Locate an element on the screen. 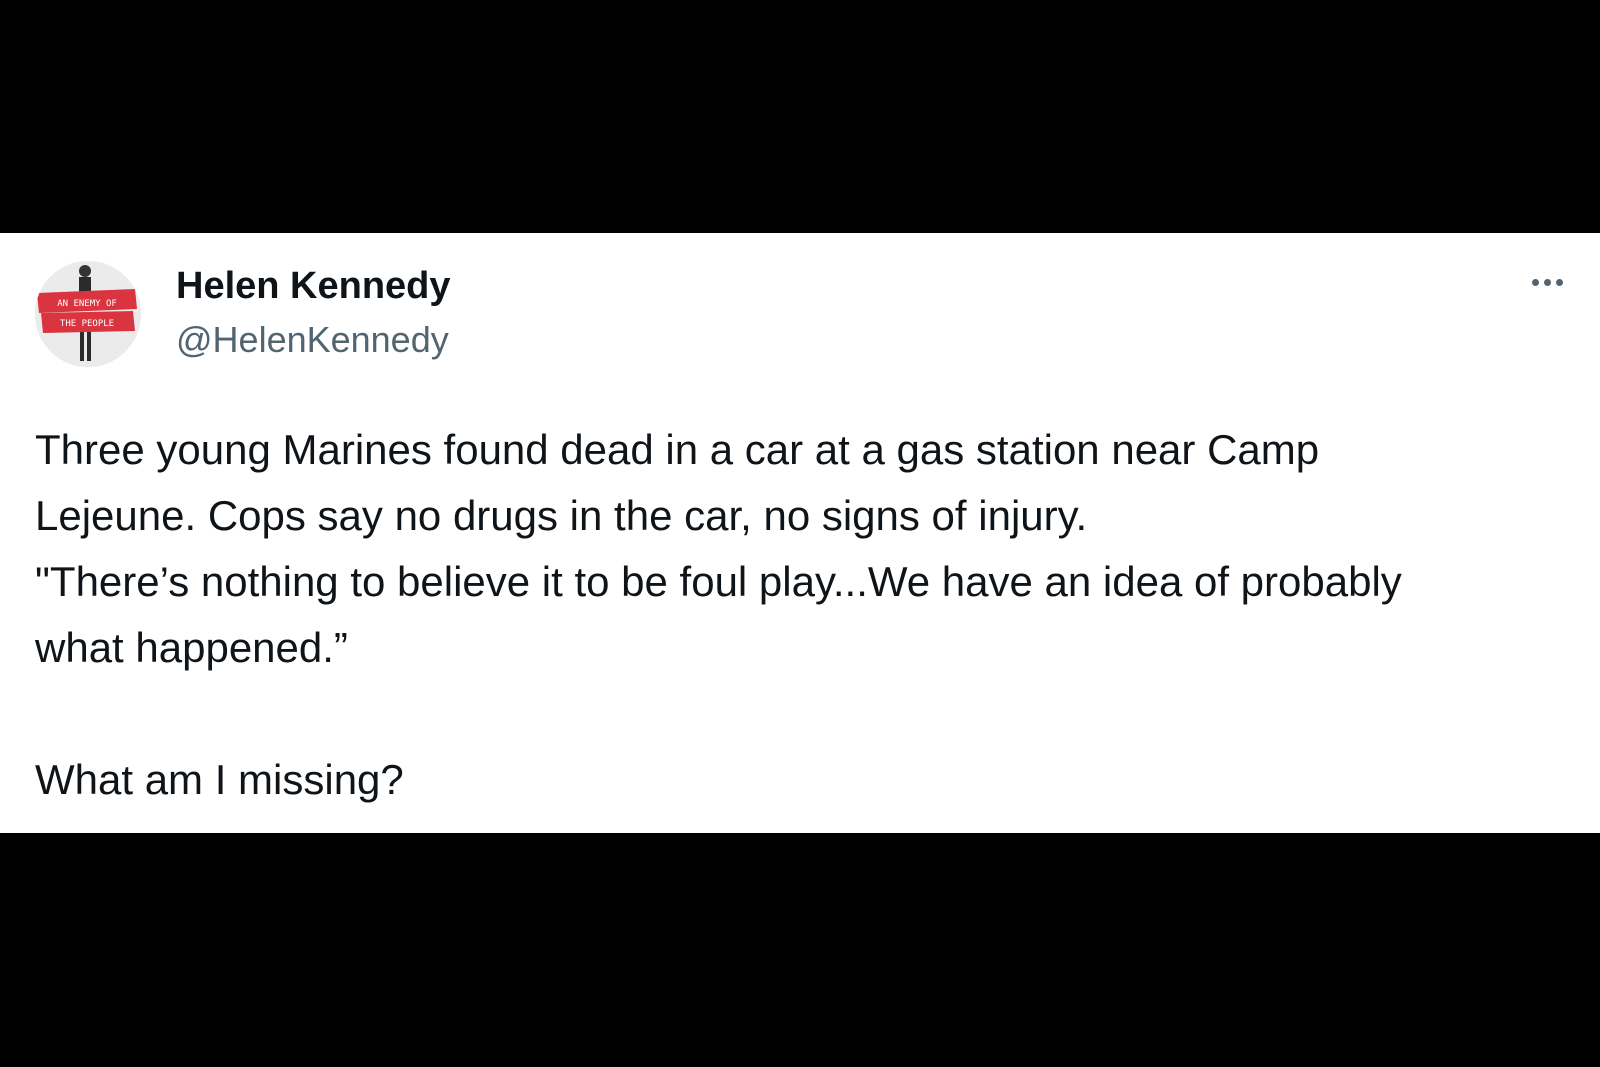 The height and width of the screenshot is (1067, 1600). tweet-closing-line: What am I missing? is located at coordinates (219, 779).